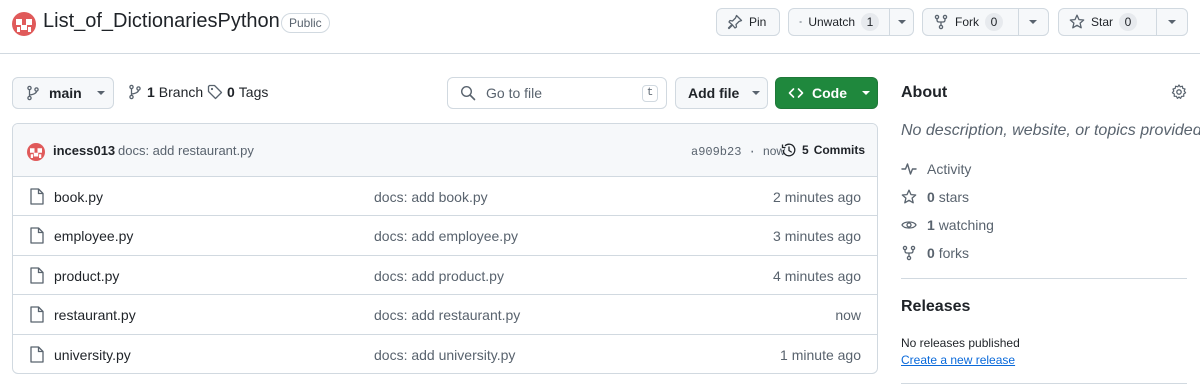 The height and width of the screenshot is (386, 1200). Describe the element at coordinates (967, 22) in the screenshot. I see `fork-label: Fork` at that location.